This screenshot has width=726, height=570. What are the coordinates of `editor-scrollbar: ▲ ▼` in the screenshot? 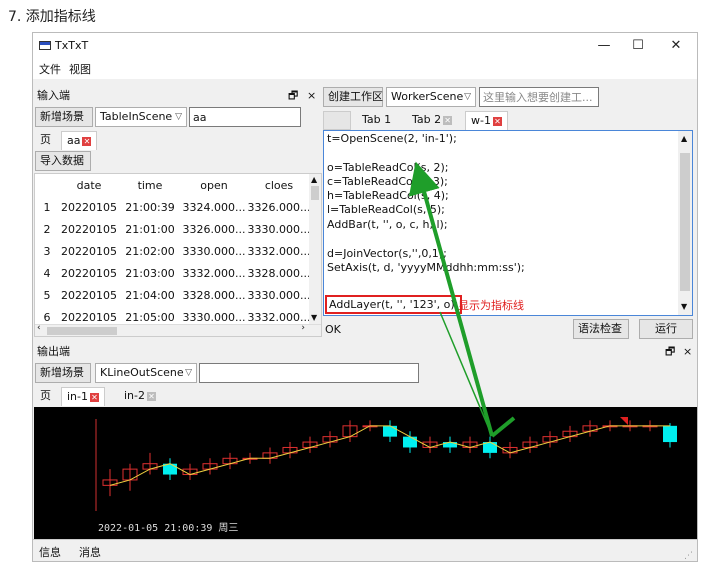 It's located at (685, 223).